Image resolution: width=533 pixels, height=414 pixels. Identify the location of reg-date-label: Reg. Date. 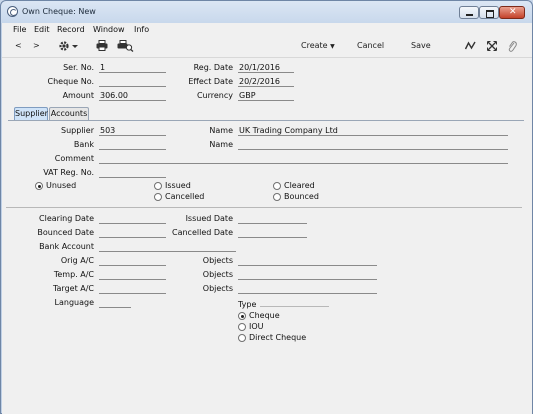
(213, 67).